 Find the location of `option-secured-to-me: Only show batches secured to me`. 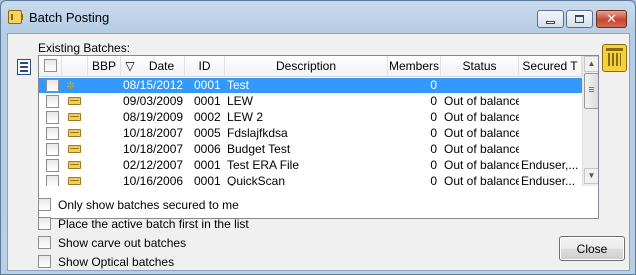

option-secured-to-me: Only show batches secured to me is located at coordinates (168, 204).